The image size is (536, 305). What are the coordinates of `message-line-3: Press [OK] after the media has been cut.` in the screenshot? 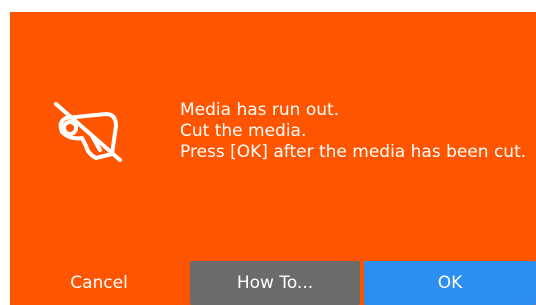 It's located at (353, 152).